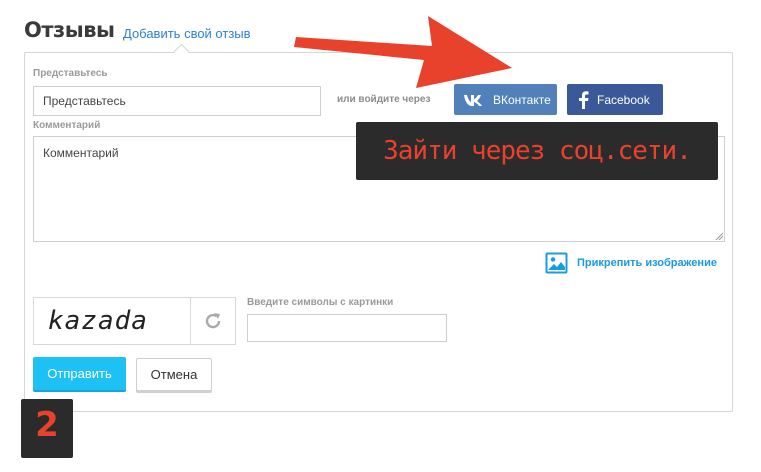  What do you see at coordinates (647, 263) in the screenshot?
I see `attach-image-label: Прикрепить изображение` at bounding box center [647, 263].